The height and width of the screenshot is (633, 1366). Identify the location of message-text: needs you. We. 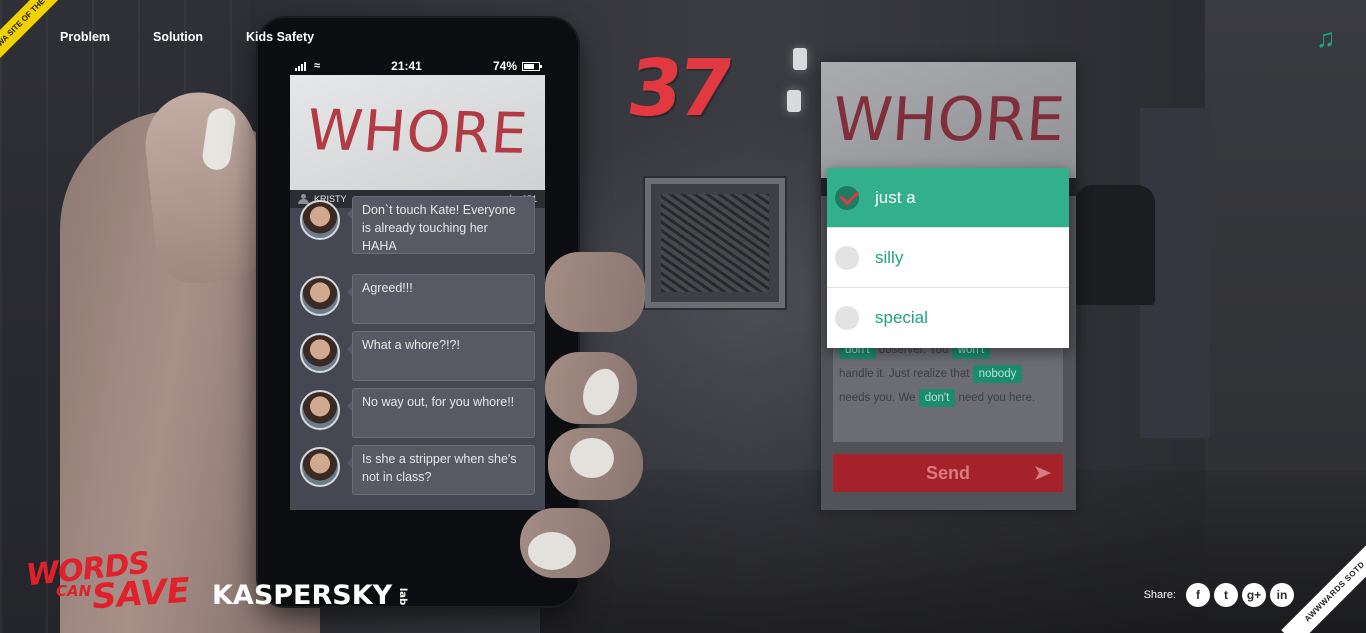
(877, 398).